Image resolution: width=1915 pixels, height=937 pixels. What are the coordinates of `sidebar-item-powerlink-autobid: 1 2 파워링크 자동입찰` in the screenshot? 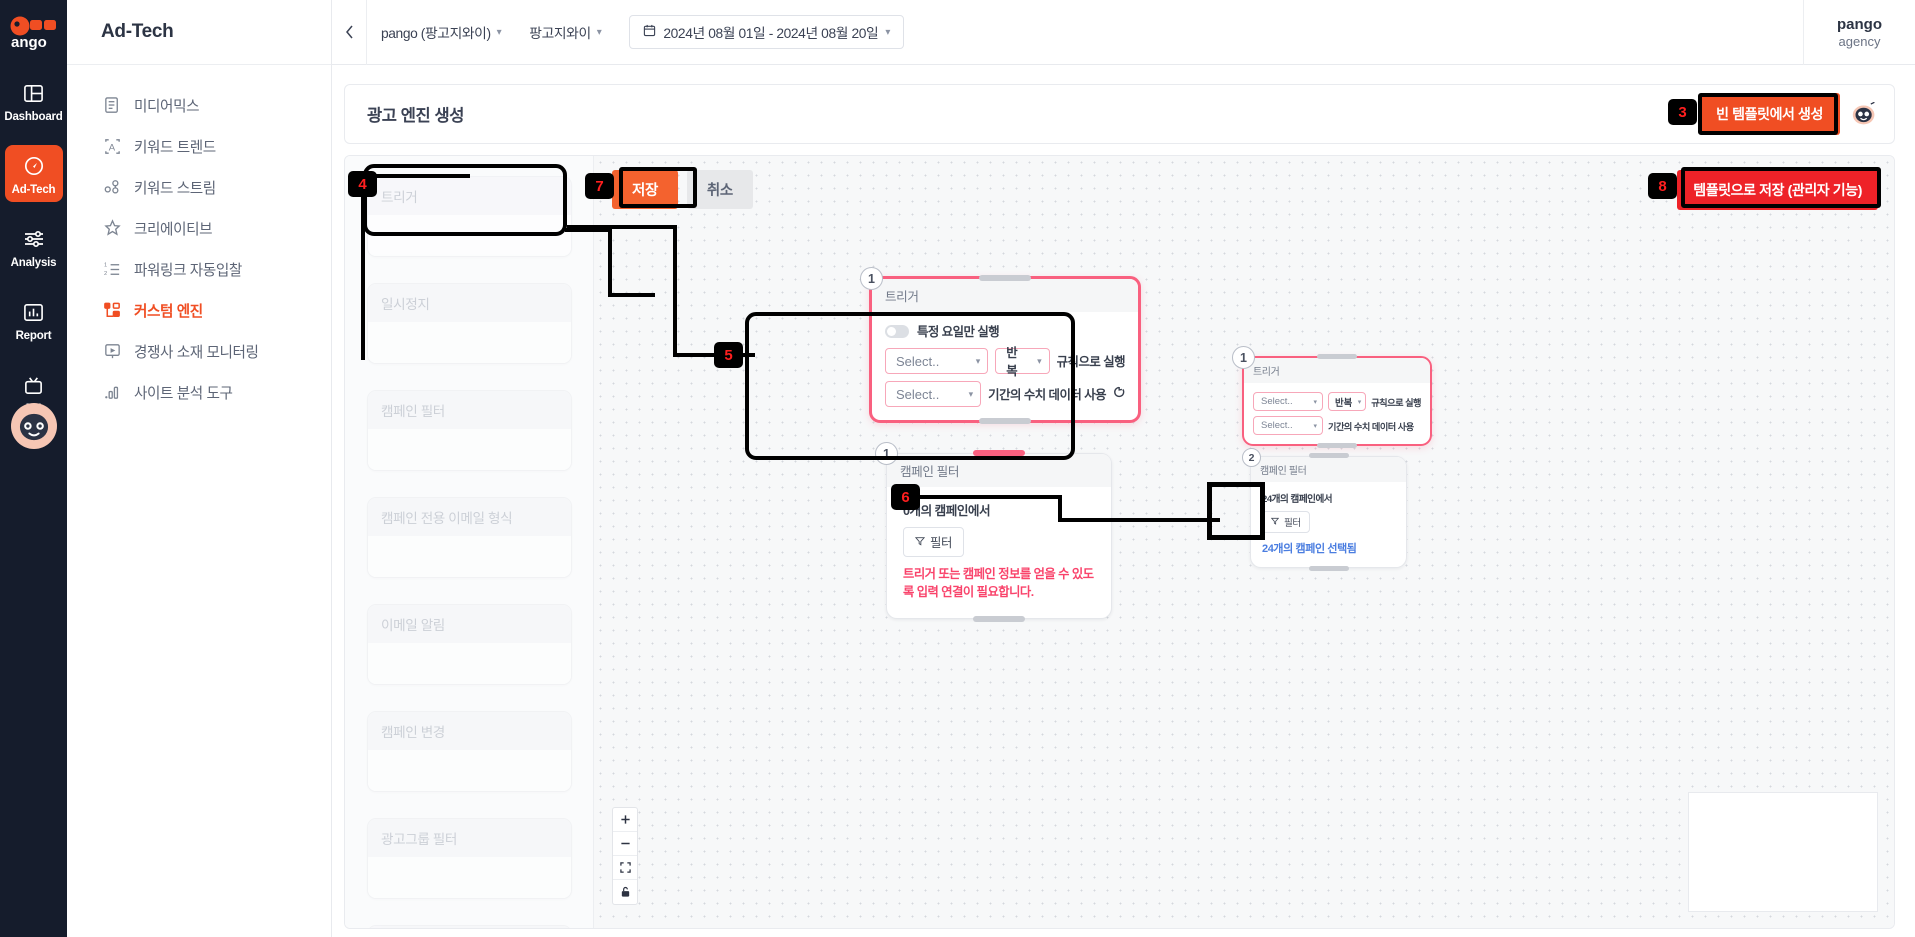 It's located at (199, 269).